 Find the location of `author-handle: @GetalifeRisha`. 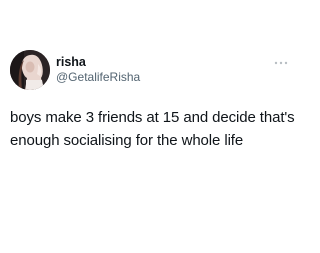

author-handle: @GetalifeRisha is located at coordinates (98, 77).